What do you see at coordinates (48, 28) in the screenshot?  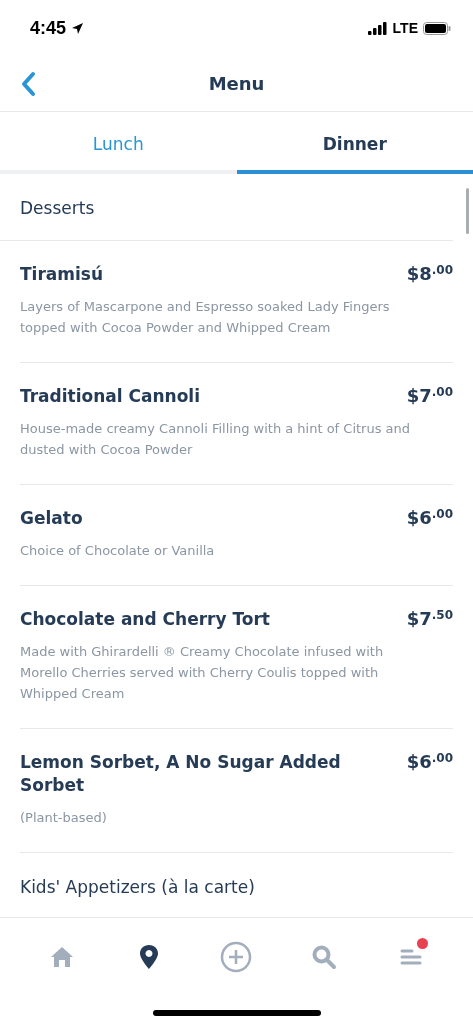 I see `status-time: 4:45` at bounding box center [48, 28].